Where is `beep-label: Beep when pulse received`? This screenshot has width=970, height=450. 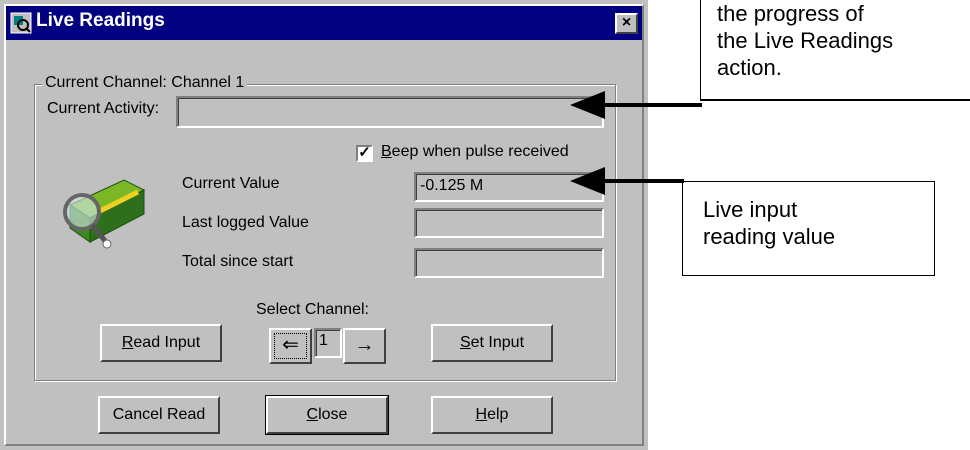
beep-label: Beep when pulse received is located at coordinates (475, 152).